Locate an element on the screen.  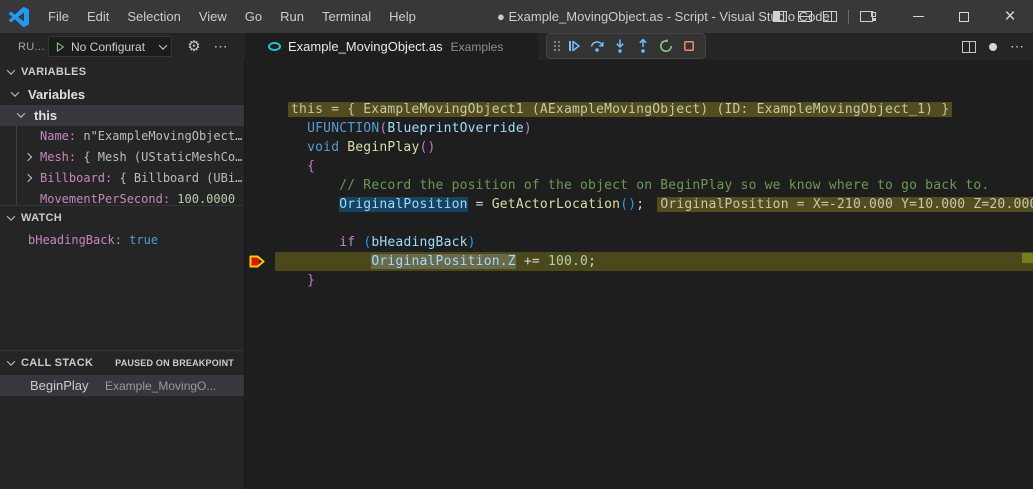
call-stack-section-header: CALL STACK PAUSED ON BREAKPOINT is located at coordinates (122, 363).